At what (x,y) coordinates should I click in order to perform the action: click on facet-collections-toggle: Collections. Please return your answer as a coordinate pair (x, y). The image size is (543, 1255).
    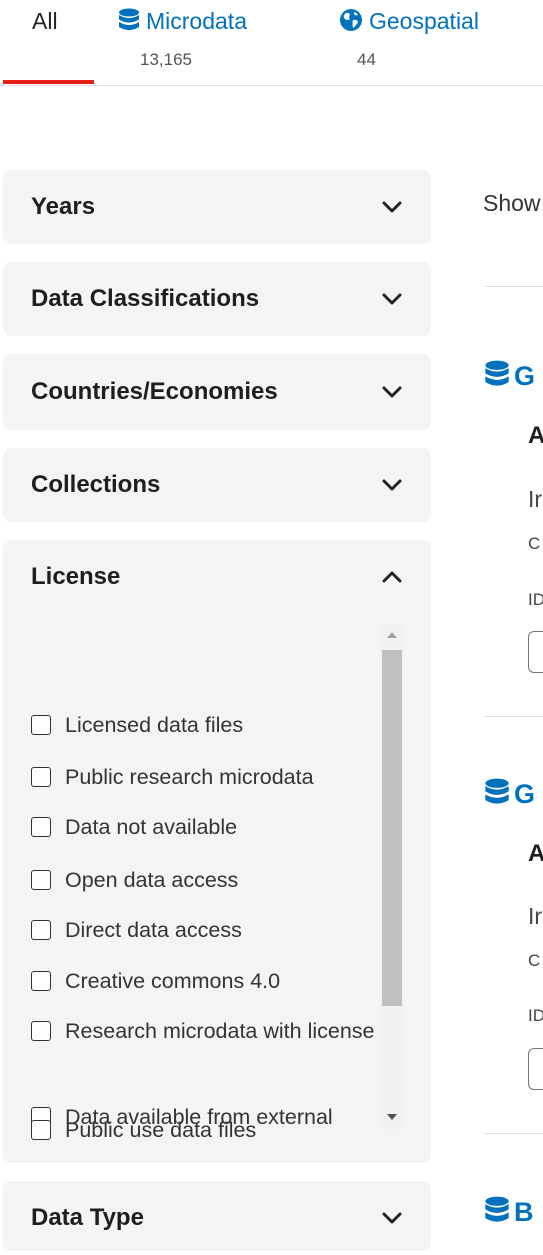
    Looking at the image, I should click on (217, 485).